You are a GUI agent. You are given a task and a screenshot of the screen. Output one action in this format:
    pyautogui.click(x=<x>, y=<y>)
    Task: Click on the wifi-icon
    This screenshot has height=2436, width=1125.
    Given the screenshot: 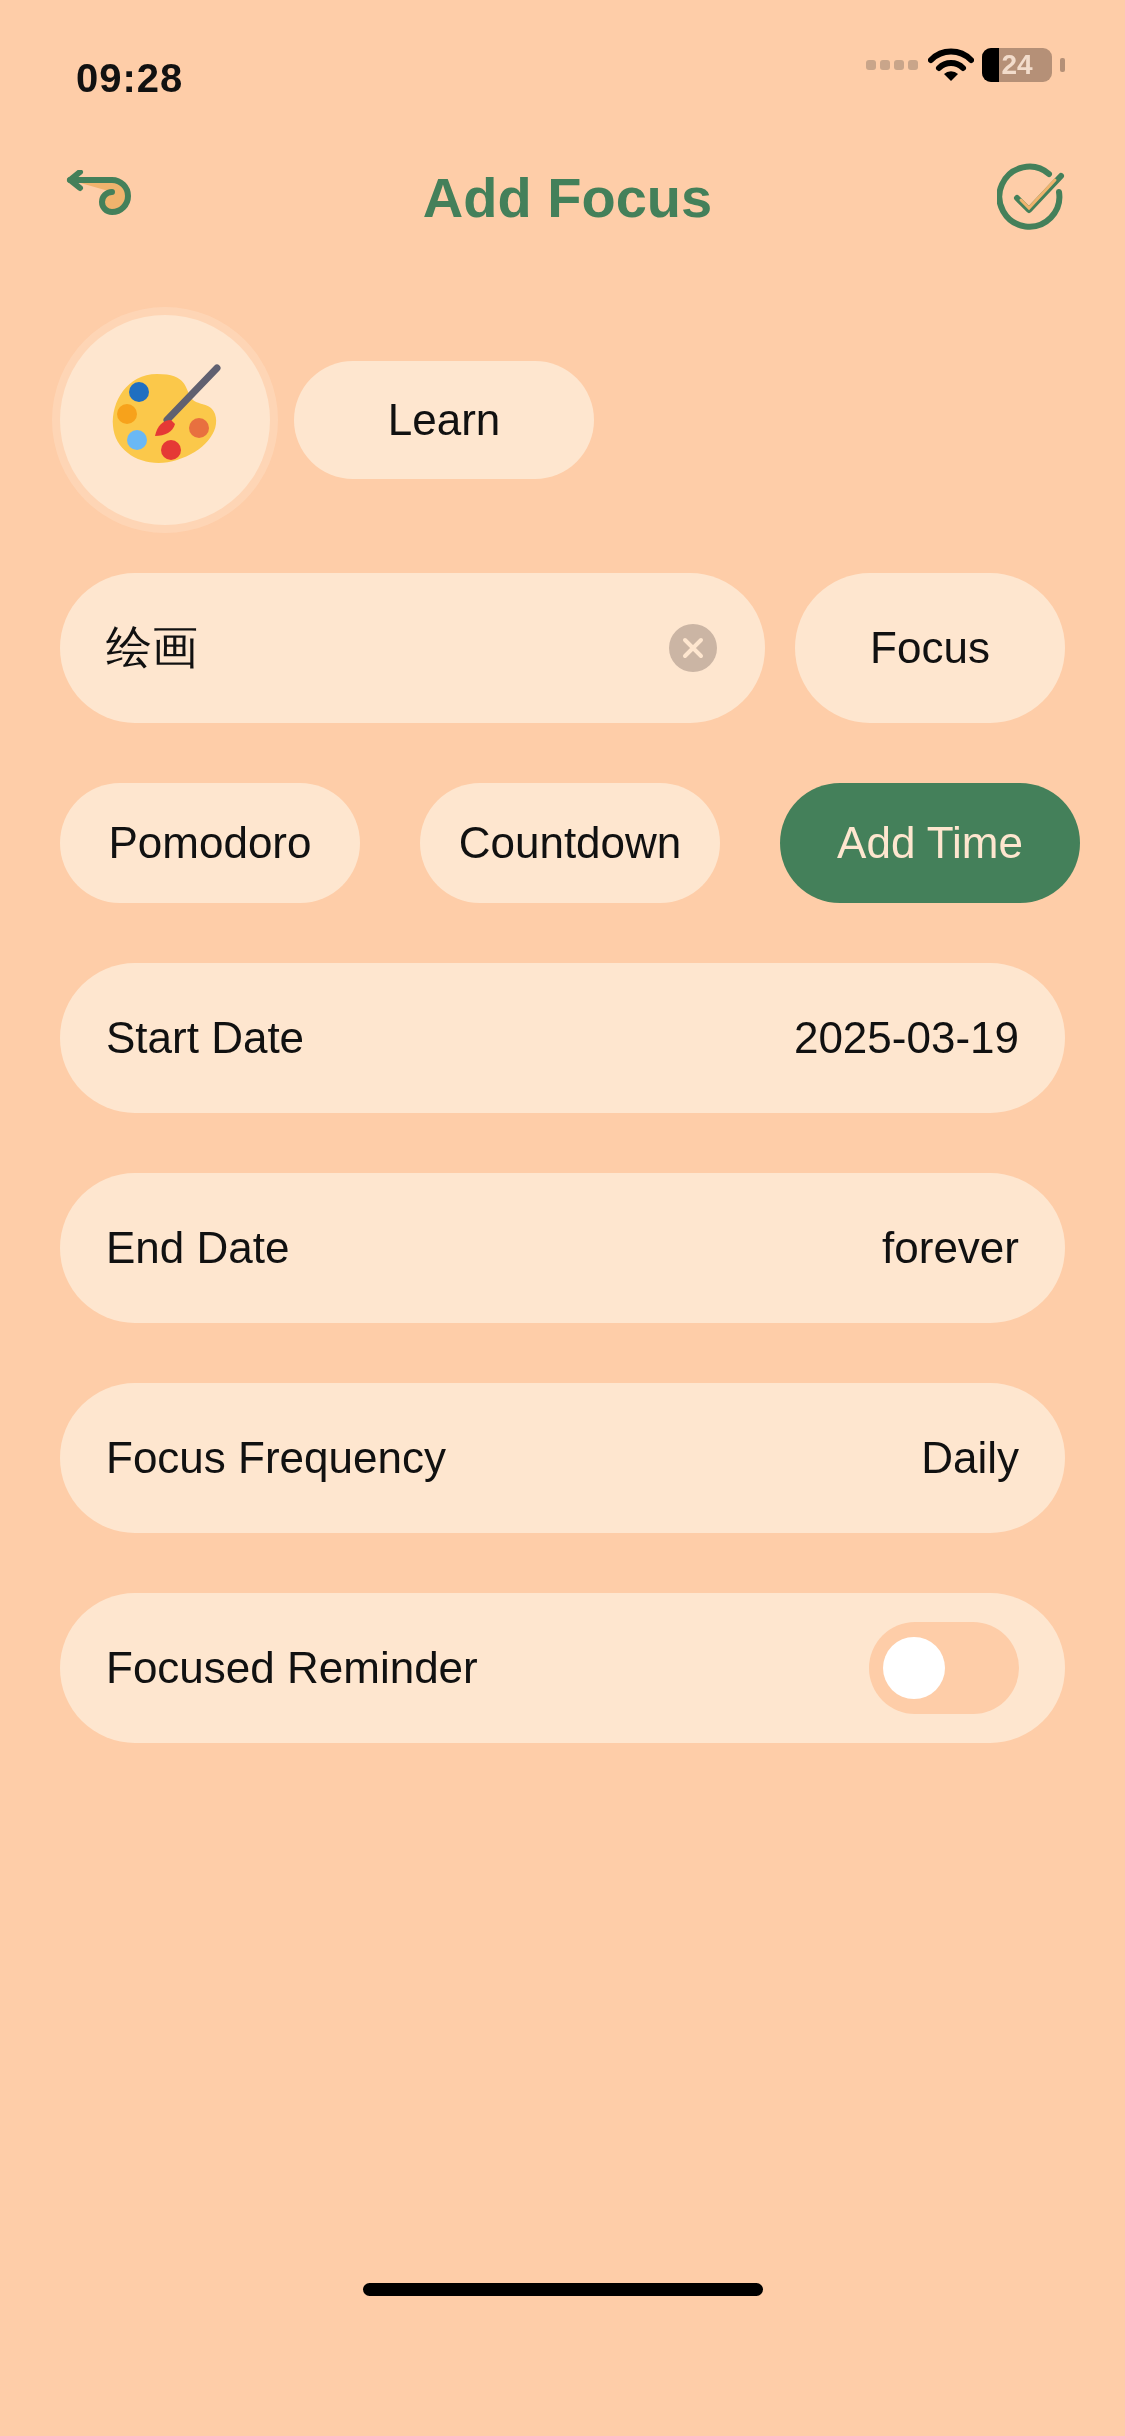 What is the action you would take?
    pyautogui.click(x=951, y=65)
    